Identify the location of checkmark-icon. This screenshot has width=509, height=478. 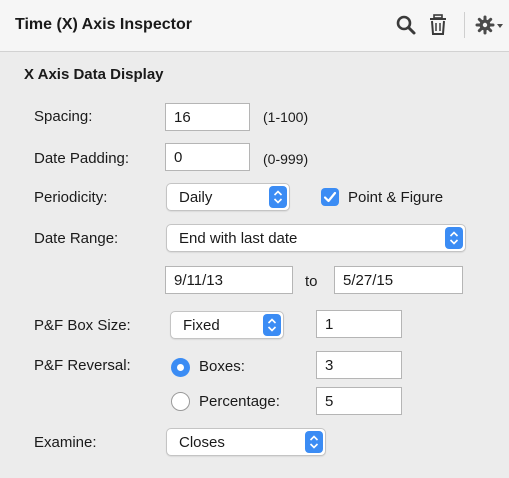
(330, 197).